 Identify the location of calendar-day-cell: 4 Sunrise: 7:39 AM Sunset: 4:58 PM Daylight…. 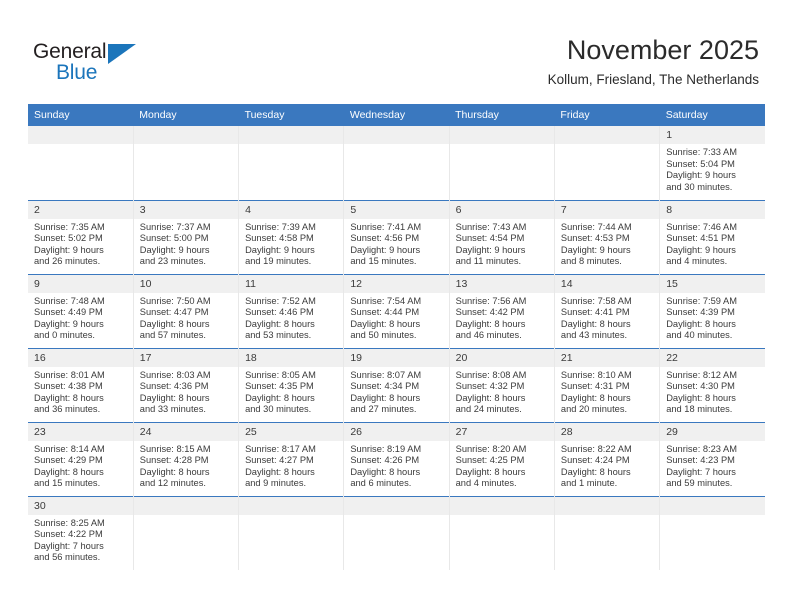
(291, 236).